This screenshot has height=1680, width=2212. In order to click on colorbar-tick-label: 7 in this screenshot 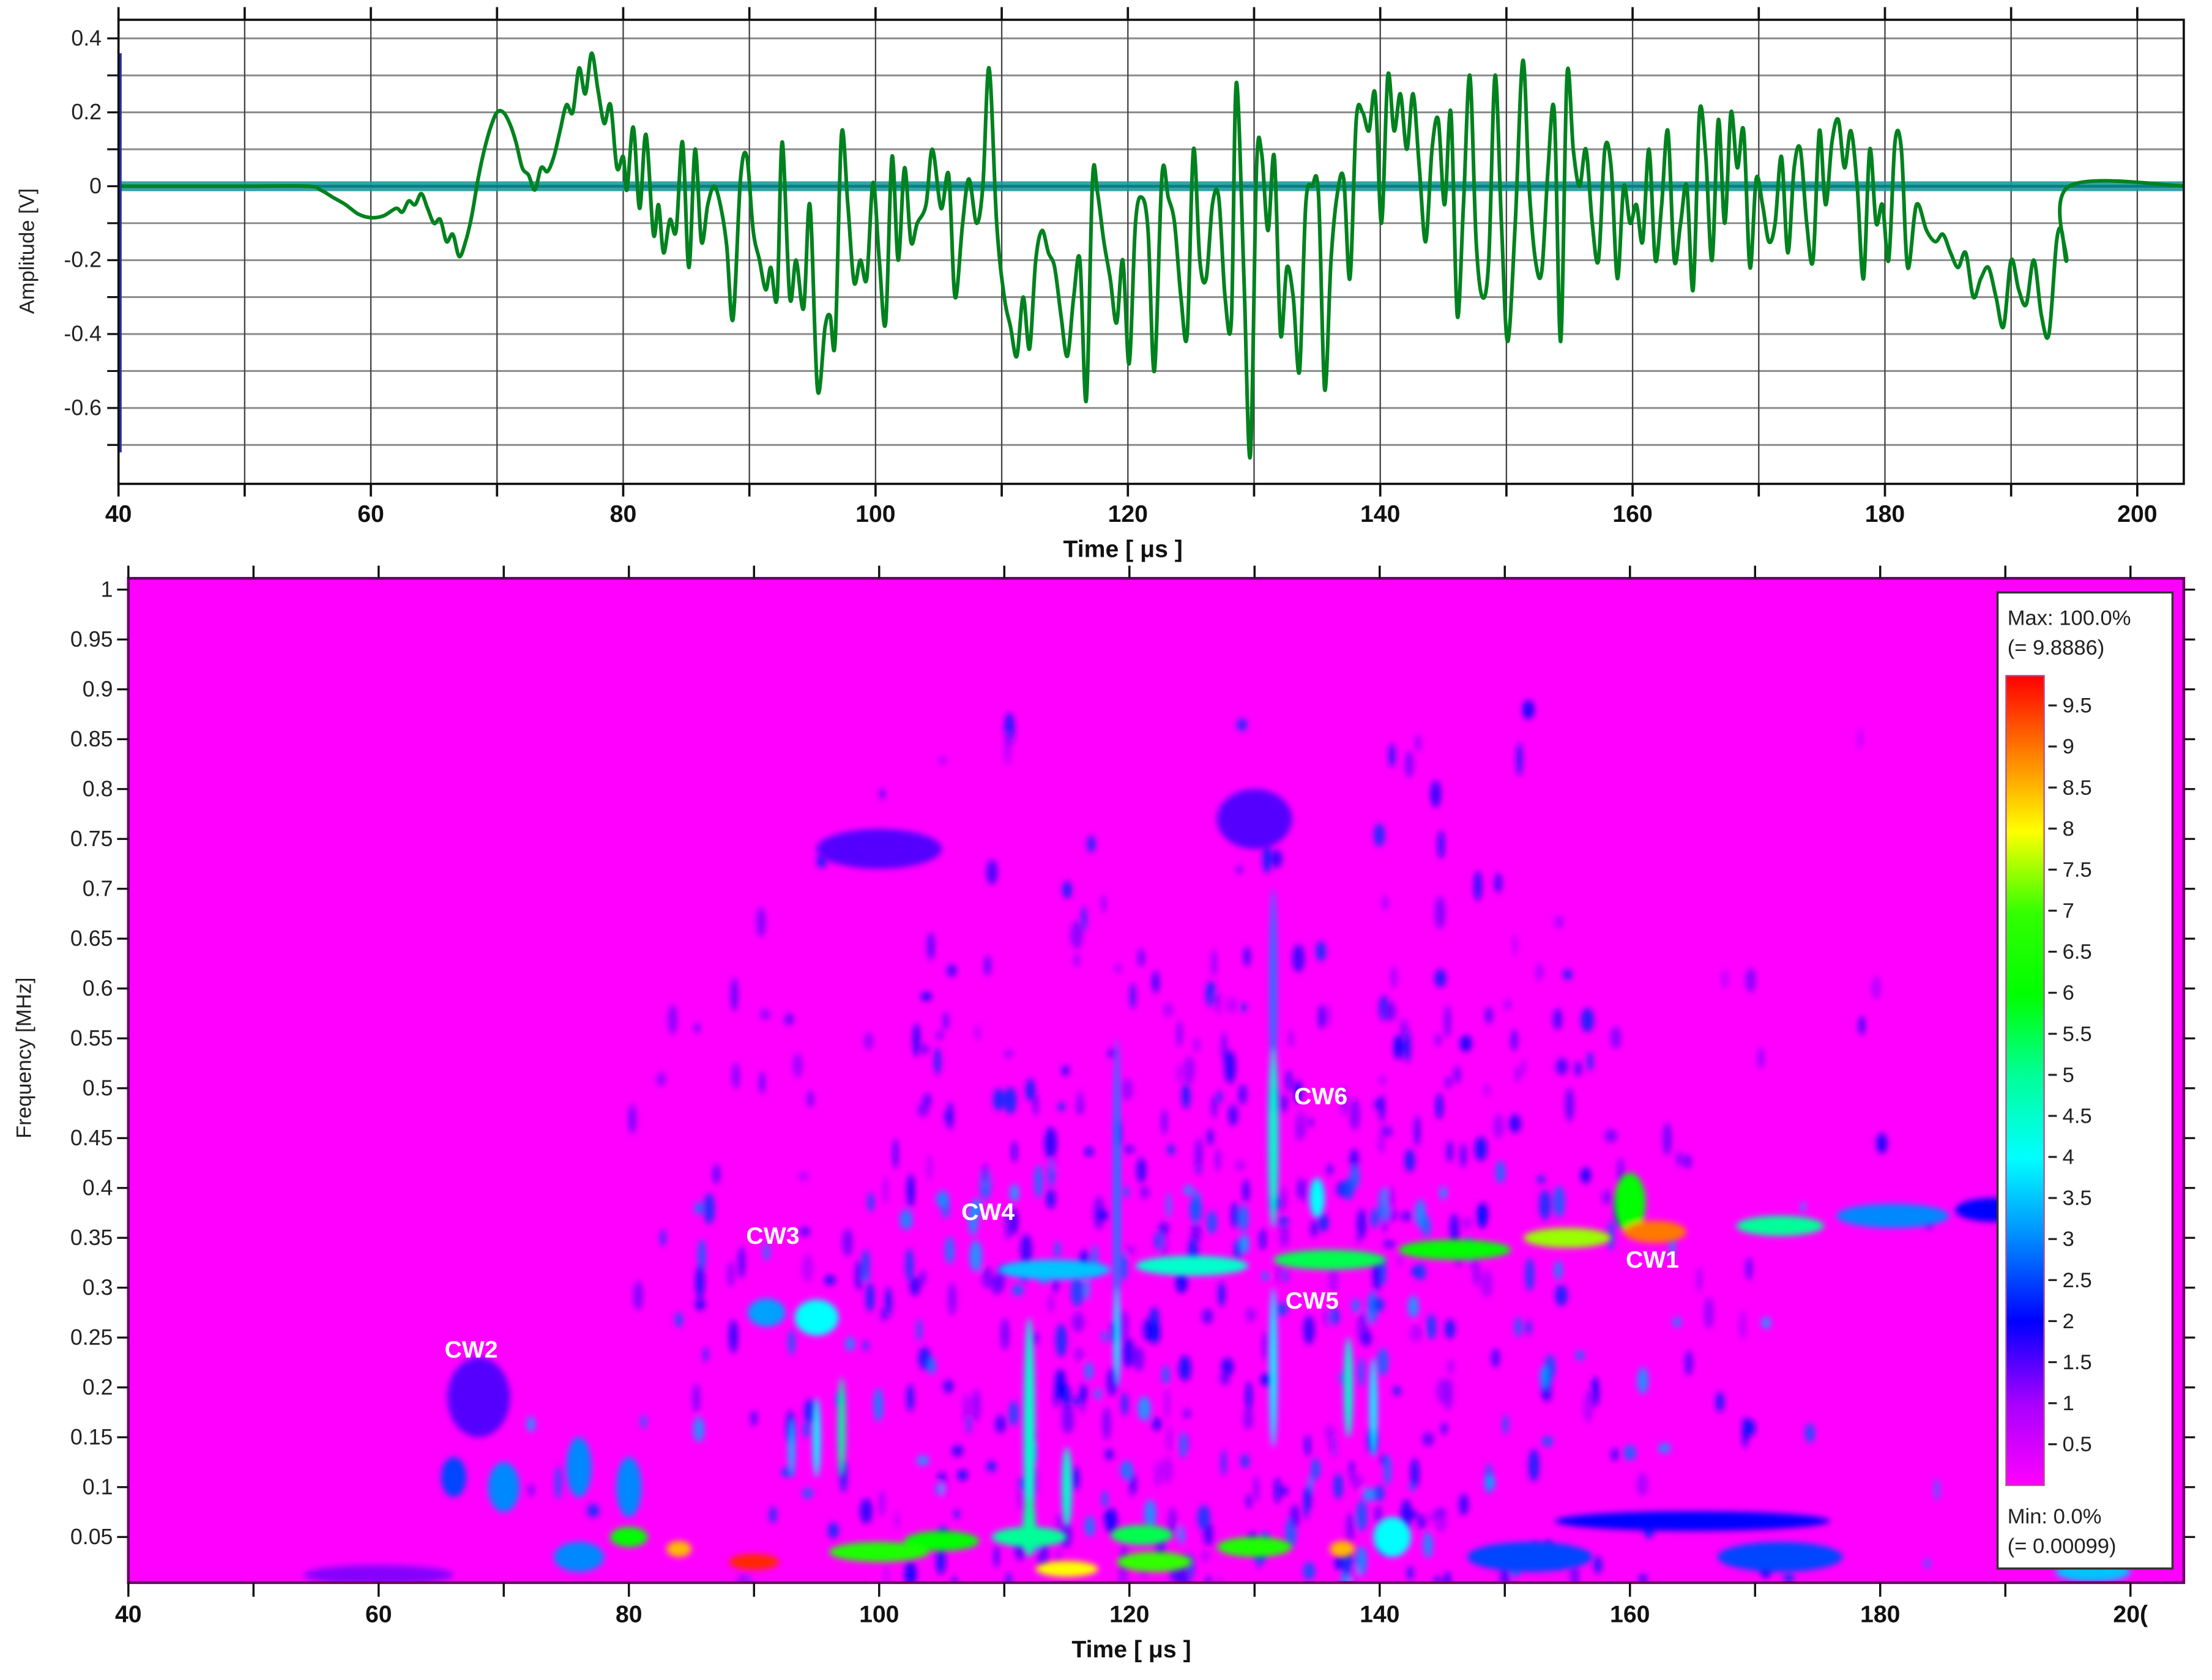, I will do `click(2069, 911)`.